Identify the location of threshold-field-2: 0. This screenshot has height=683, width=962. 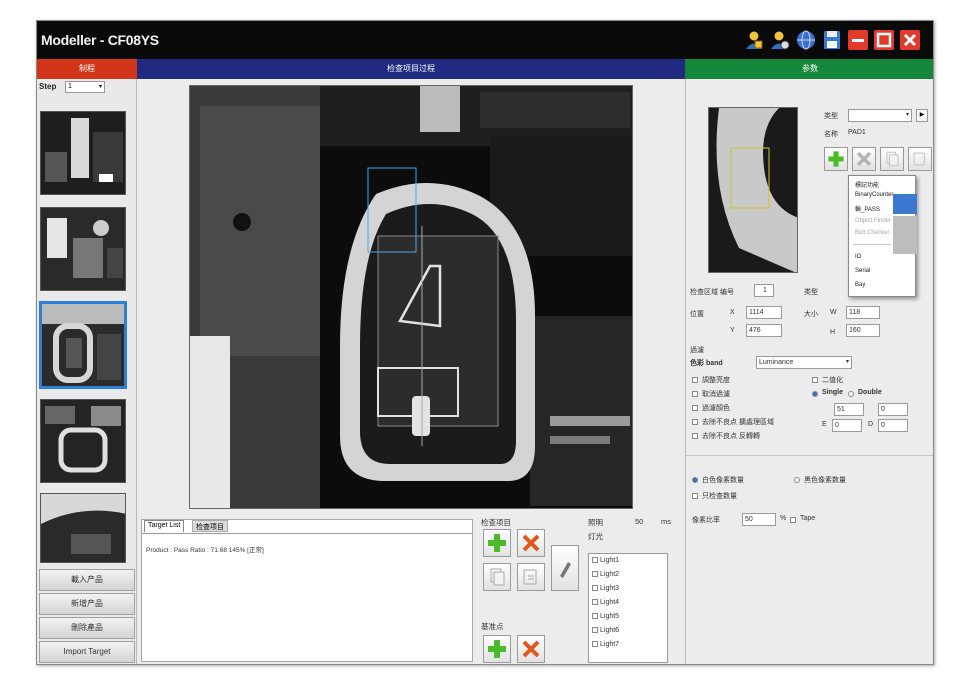
(893, 409).